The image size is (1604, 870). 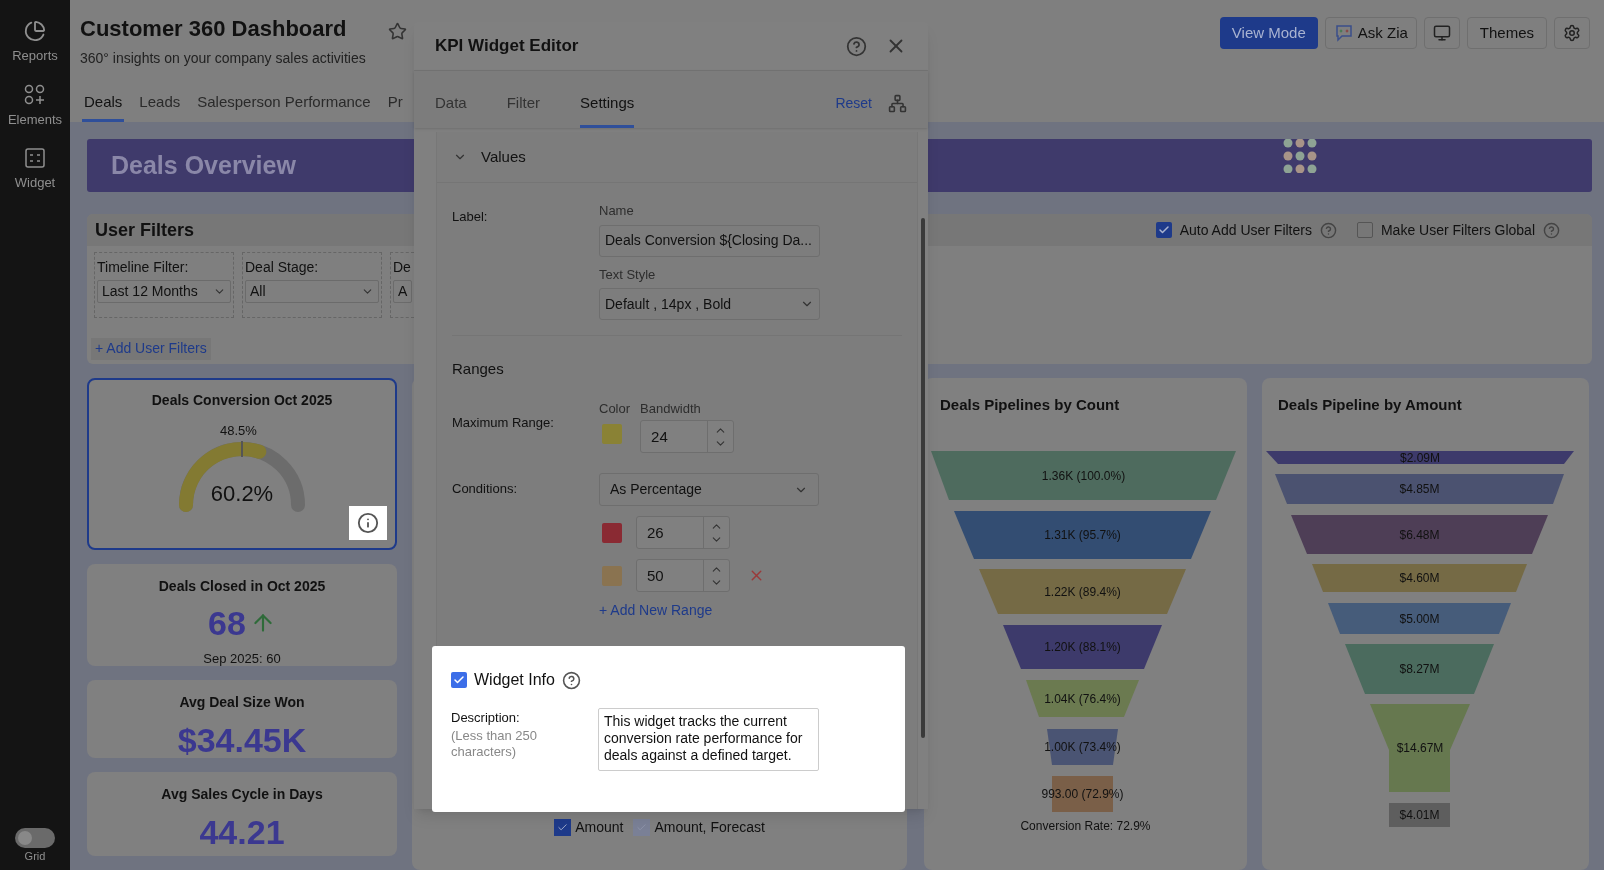 I want to click on filter-label: De, so click(x=402, y=267).